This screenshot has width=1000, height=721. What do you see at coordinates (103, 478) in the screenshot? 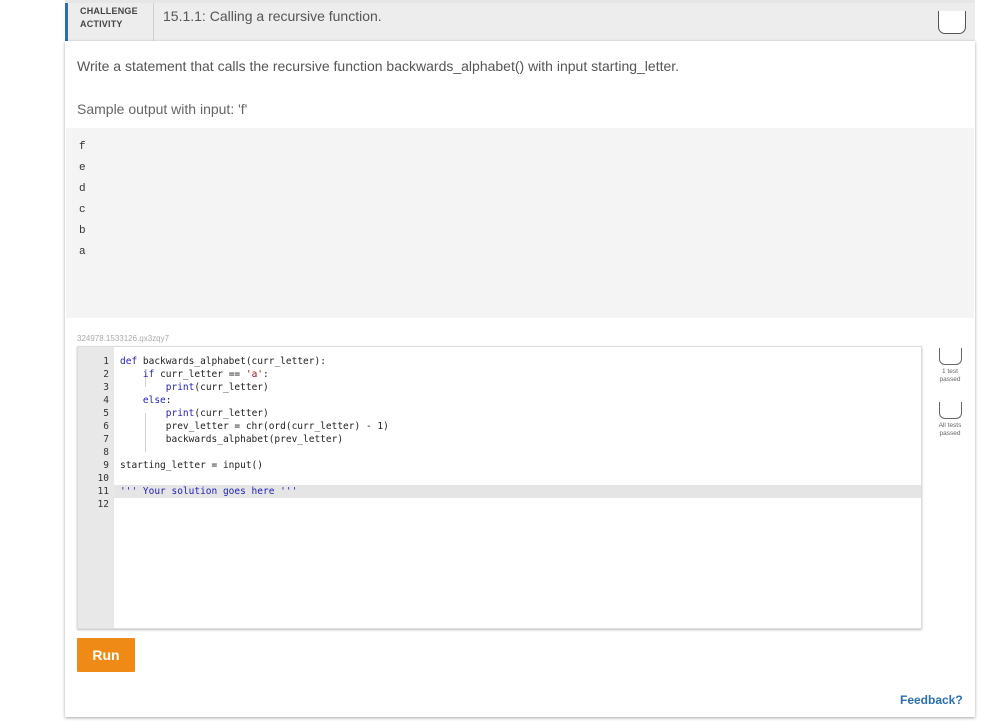
I see `line-number: 10` at bounding box center [103, 478].